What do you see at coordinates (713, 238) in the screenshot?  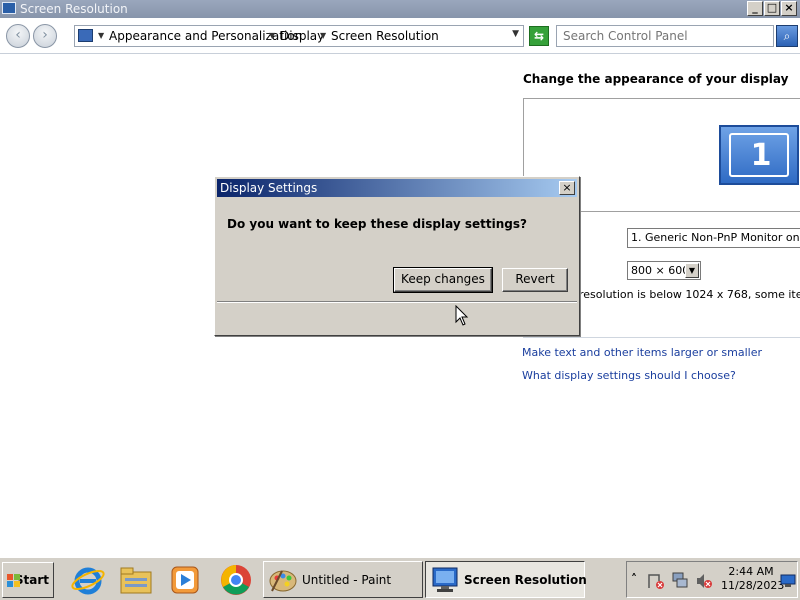 I see `display-select: 1. Generic Non-PnP Monitor on Star` at bounding box center [713, 238].